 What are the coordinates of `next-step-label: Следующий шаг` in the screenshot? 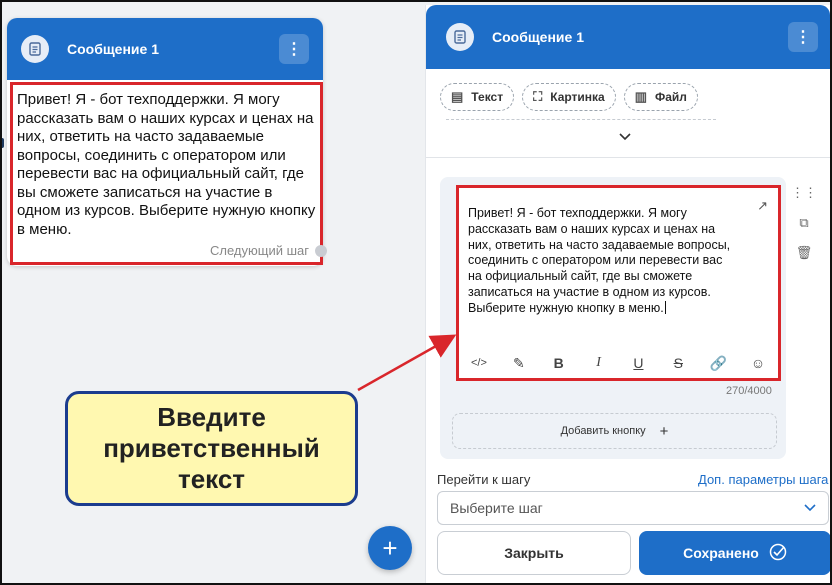 It's located at (259, 250).